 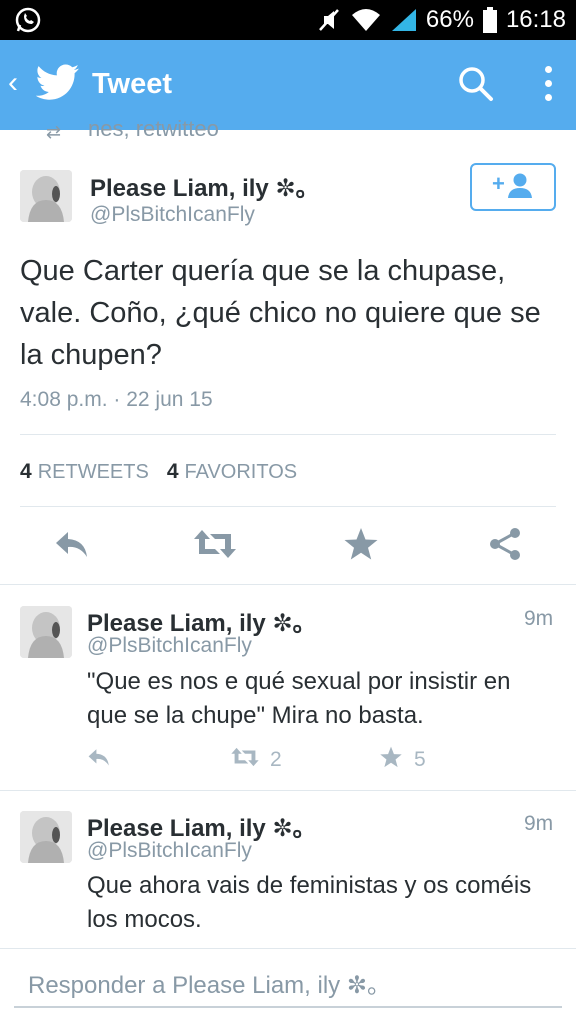 What do you see at coordinates (420, 759) in the screenshot?
I see `favorite-count: 5` at bounding box center [420, 759].